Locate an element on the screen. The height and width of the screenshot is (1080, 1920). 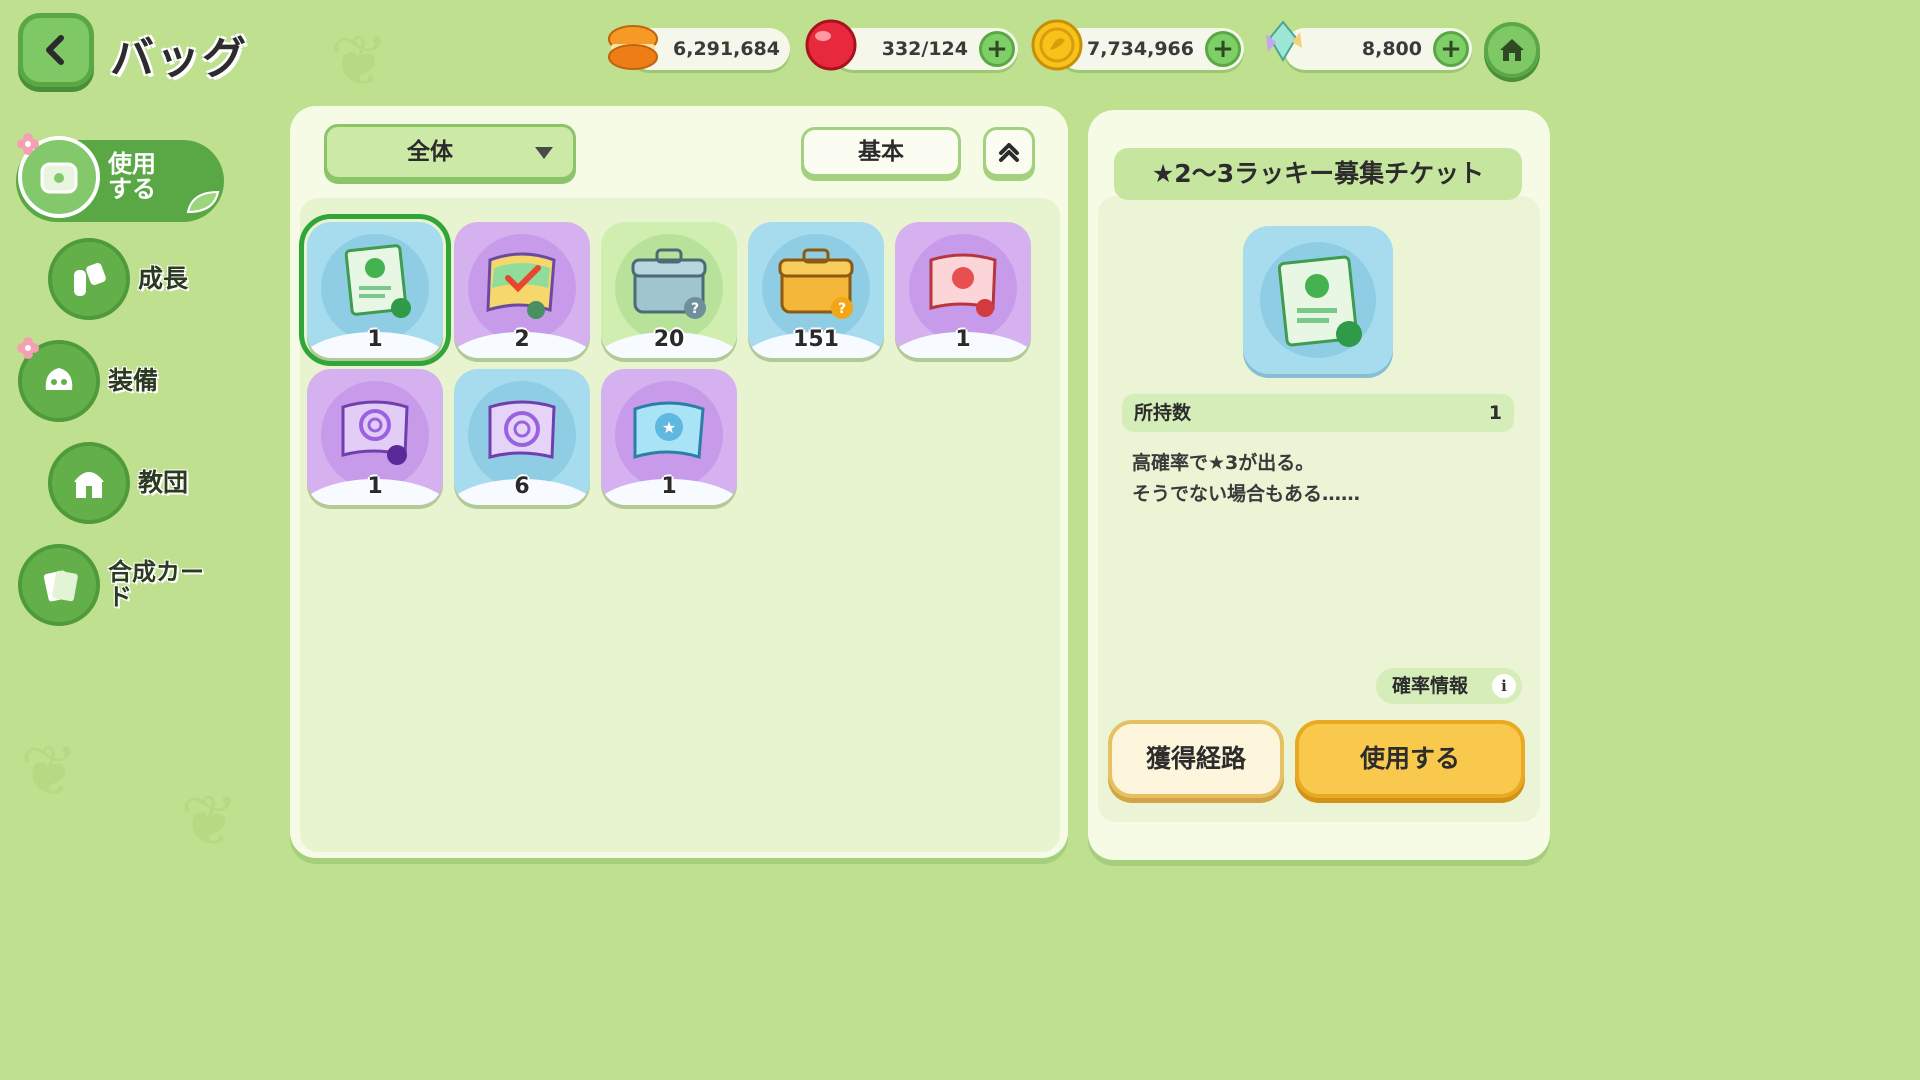
currency-value: 7,734,966 is located at coordinates (1140, 49).